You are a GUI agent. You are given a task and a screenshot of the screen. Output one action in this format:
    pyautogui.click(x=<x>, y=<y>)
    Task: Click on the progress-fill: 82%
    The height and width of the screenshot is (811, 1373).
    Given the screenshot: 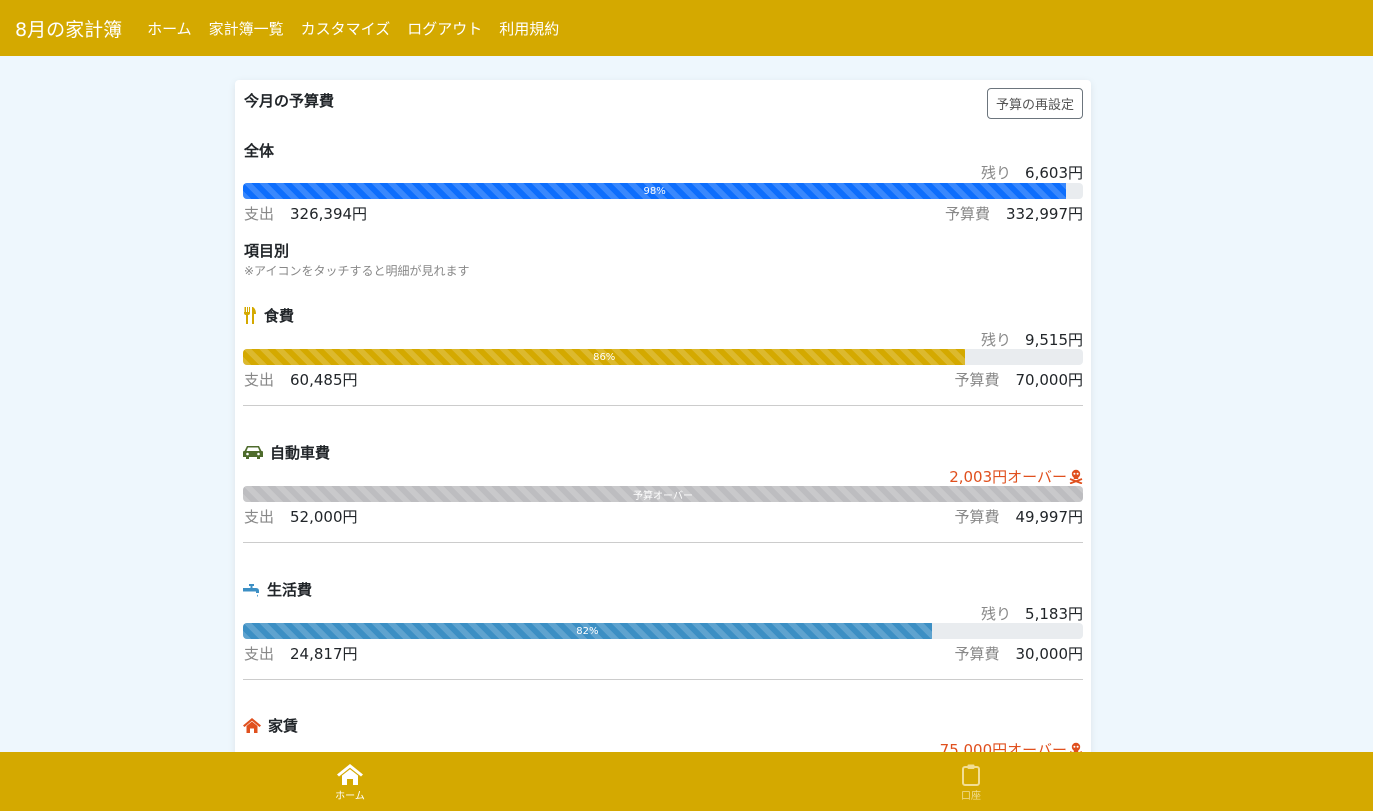 What is the action you would take?
    pyautogui.click(x=587, y=631)
    